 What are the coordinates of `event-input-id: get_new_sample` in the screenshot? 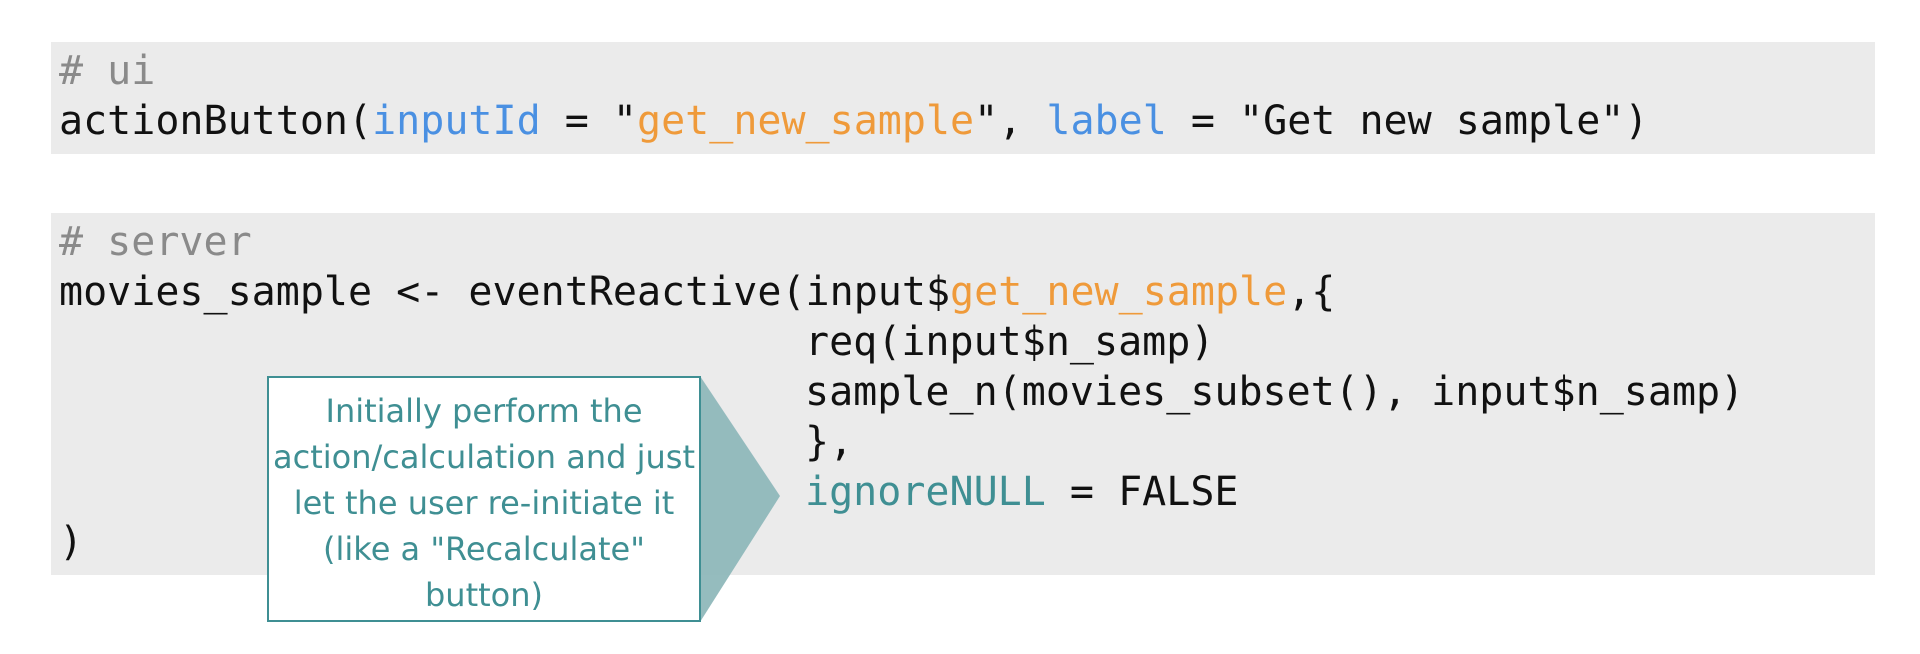 It's located at (1119, 292).